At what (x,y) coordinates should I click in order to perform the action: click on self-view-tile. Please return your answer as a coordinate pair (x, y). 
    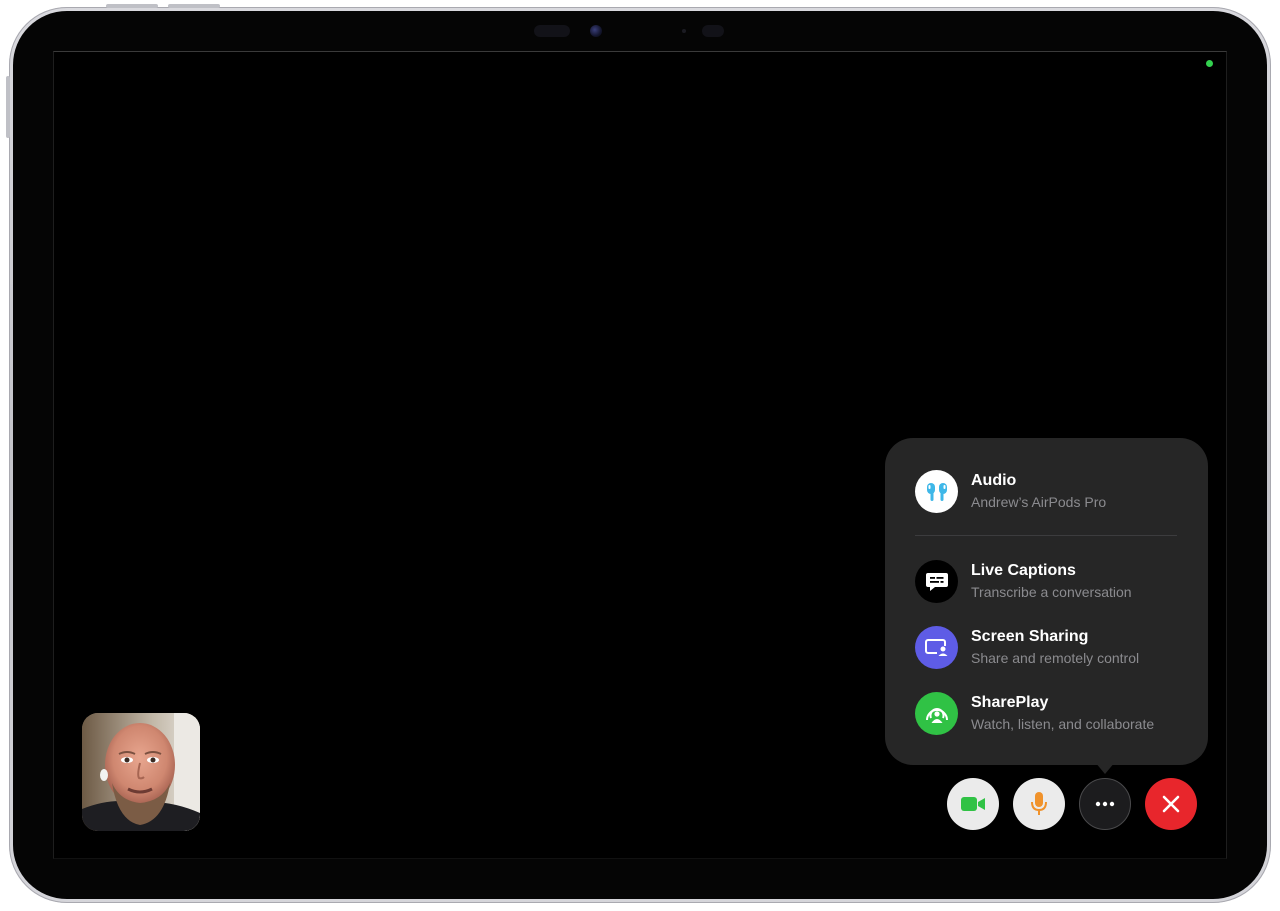
    Looking at the image, I should click on (141, 772).